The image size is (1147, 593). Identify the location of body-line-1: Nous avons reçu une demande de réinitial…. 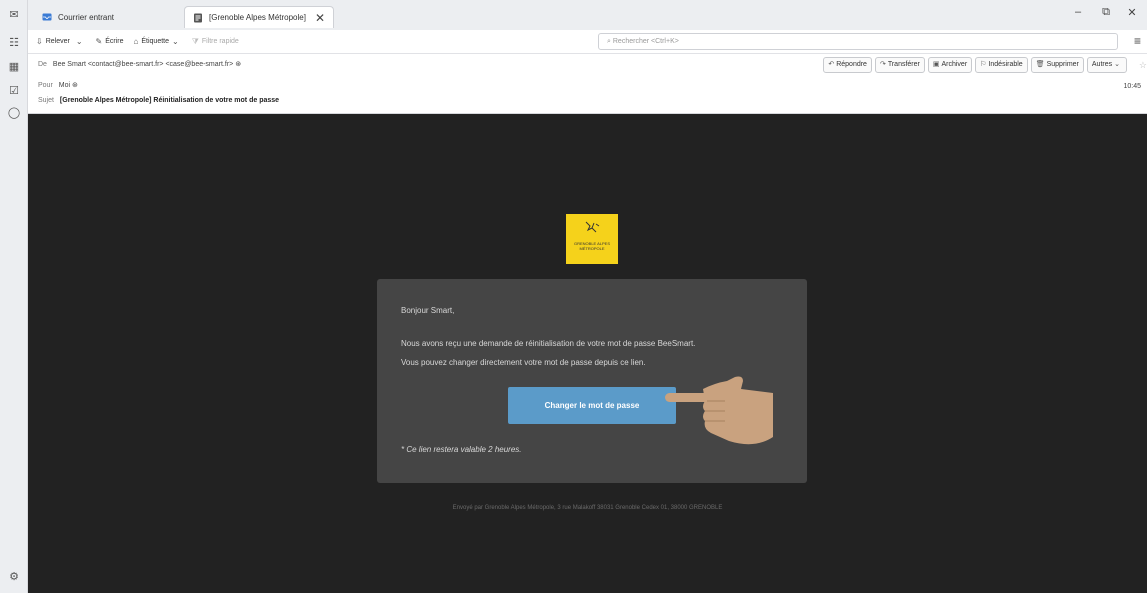
(548, 343).